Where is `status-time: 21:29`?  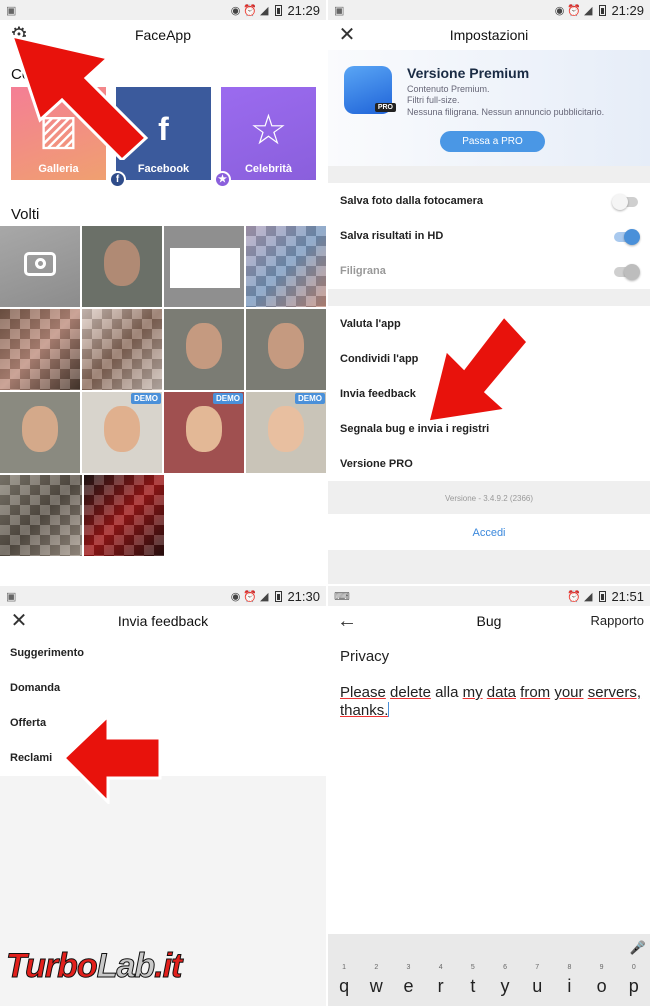
status-time: 21:29 is located at coordinates (627, 10).